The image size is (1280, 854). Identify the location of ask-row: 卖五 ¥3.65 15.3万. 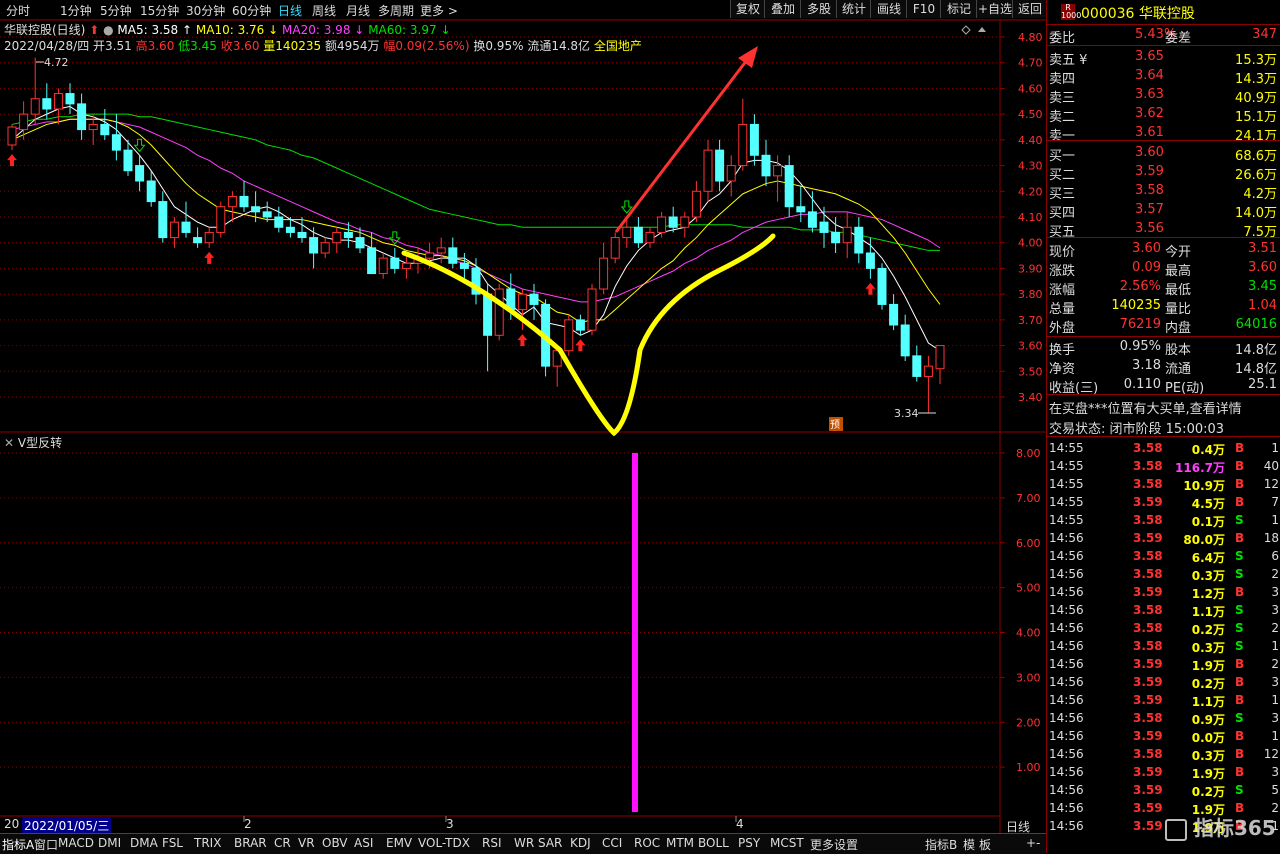
(1163, 58).